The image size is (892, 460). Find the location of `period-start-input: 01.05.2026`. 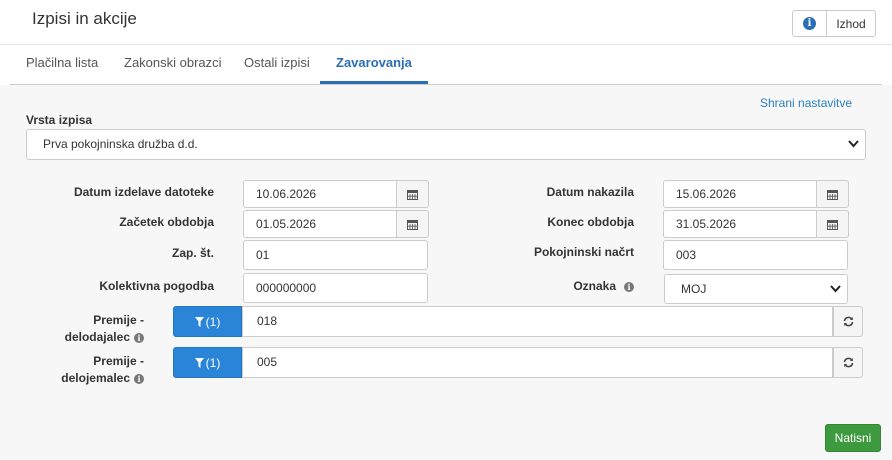

period-start-input: 01.05.2026 is located at coordinates (320, 224).